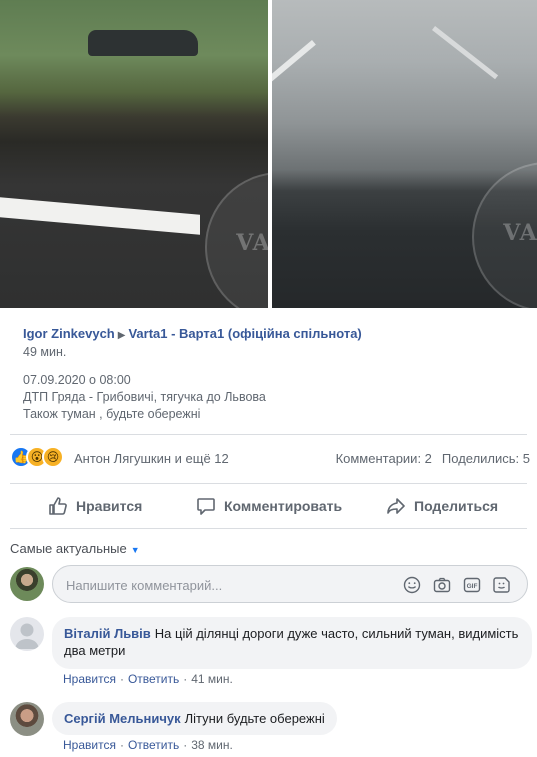  What do you see at coordinates (486, 458) in the screenshot?
I see `shares-count: Поделились: 5` at bounding box center [486, 458].